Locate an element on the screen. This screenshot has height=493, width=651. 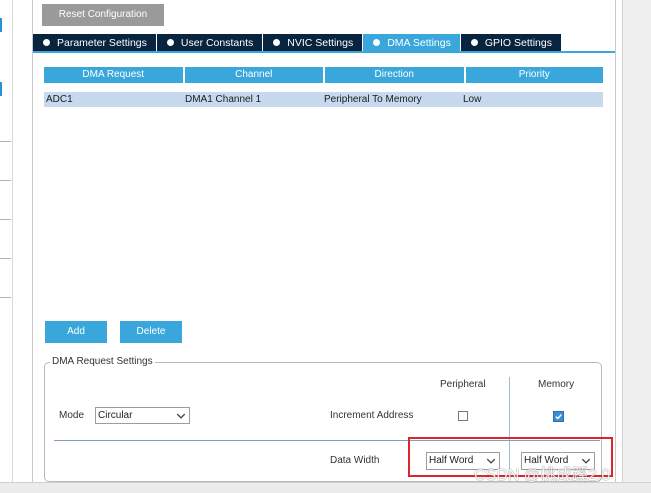
right-scroll-area is located at coordinates (636, 241).